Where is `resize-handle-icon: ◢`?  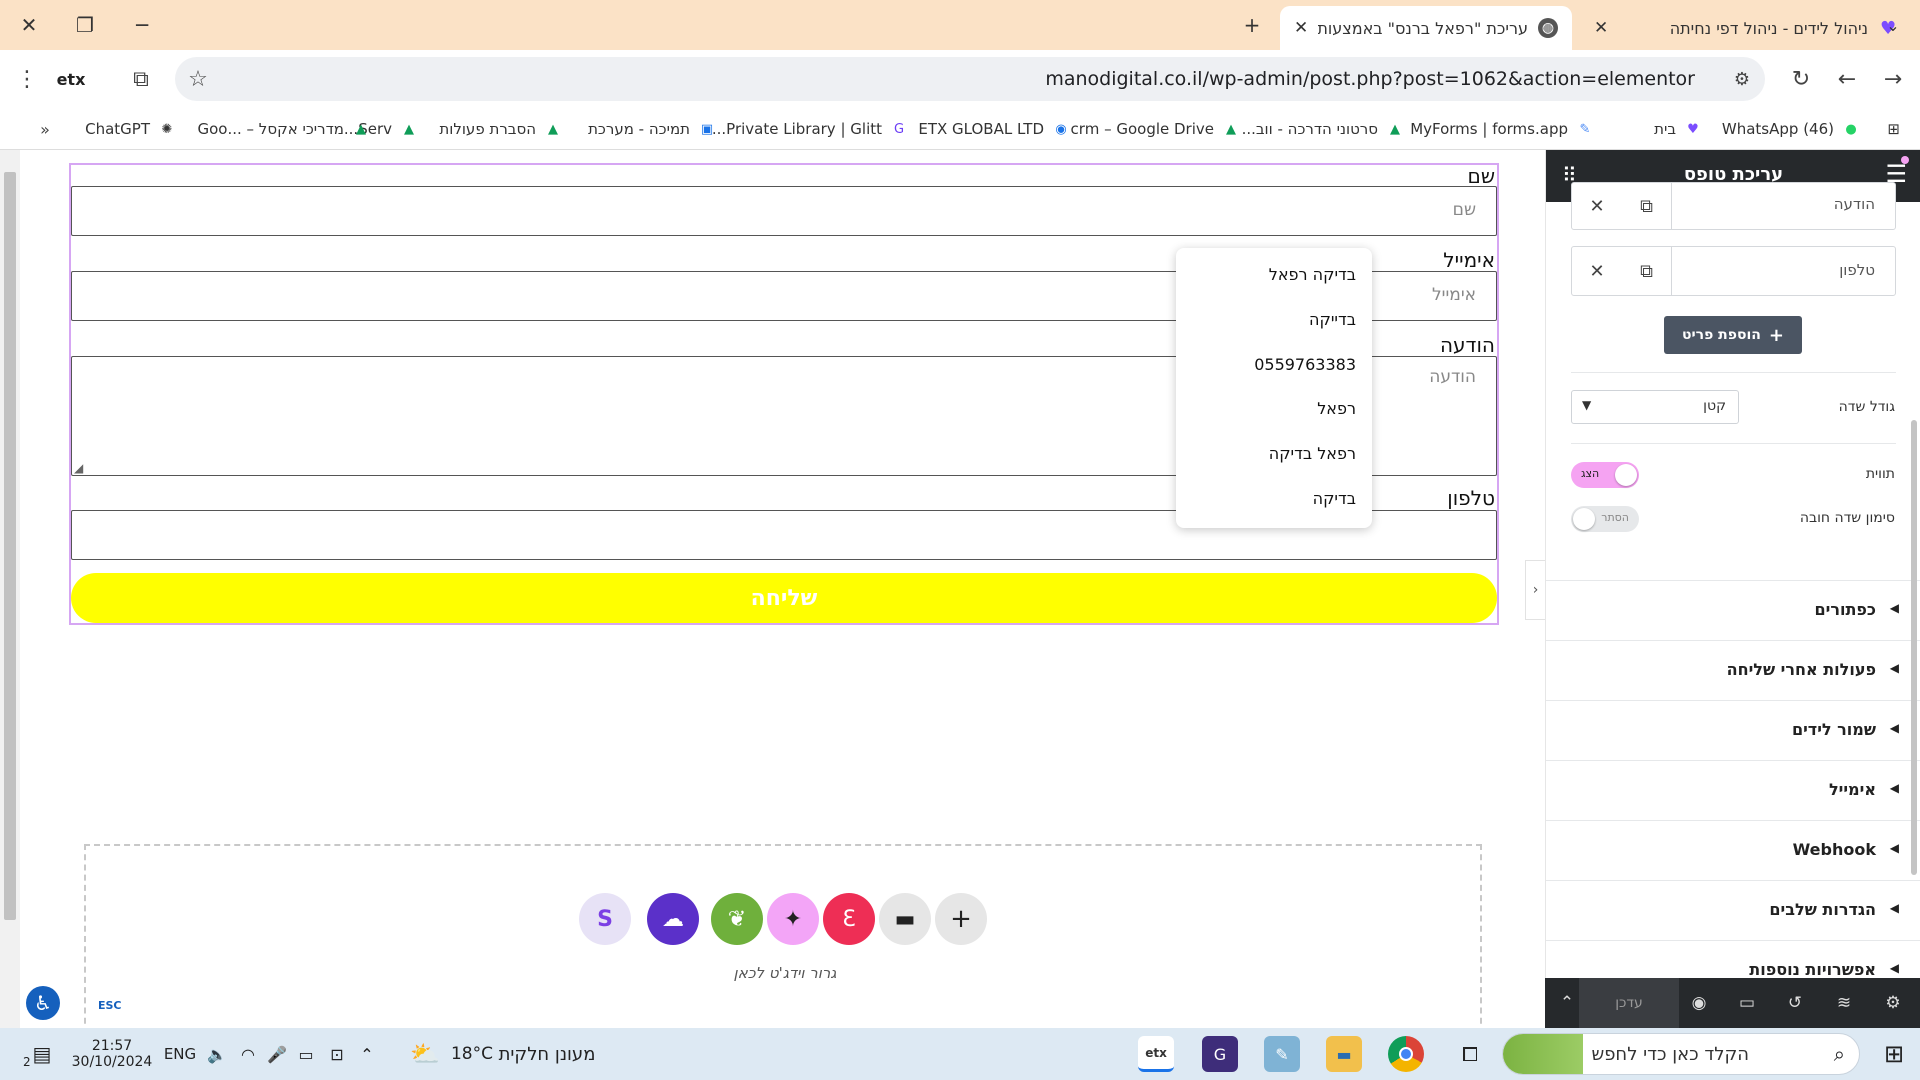
resize-handle-icon: ◢ is located at coordinates (78, 468).